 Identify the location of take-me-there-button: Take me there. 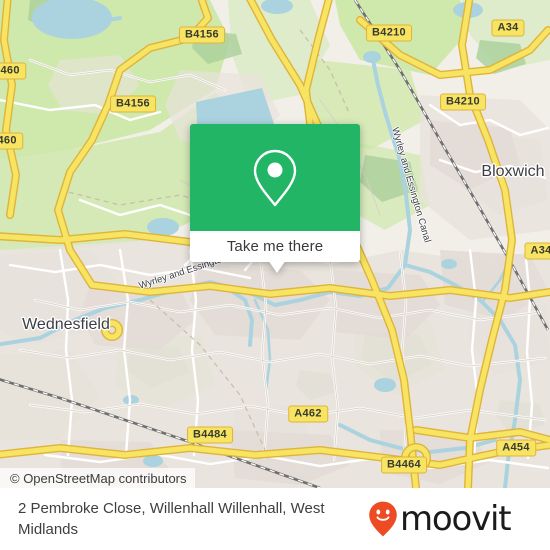
(275, 246).